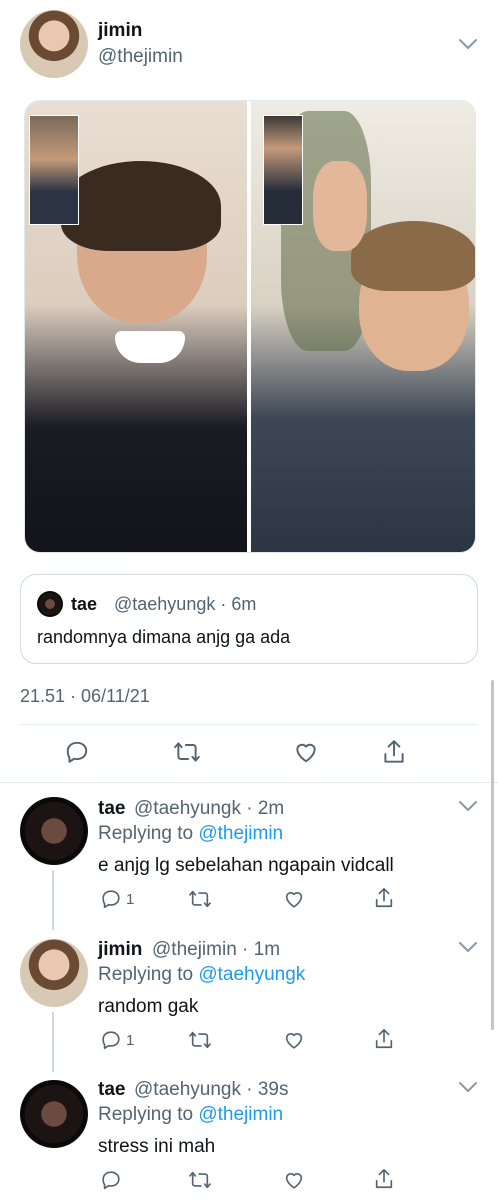  What do you see at coordinates (84, 604) in the screenshot?
I see `quoted-author-name: tae` at bounding box center [84, 604].